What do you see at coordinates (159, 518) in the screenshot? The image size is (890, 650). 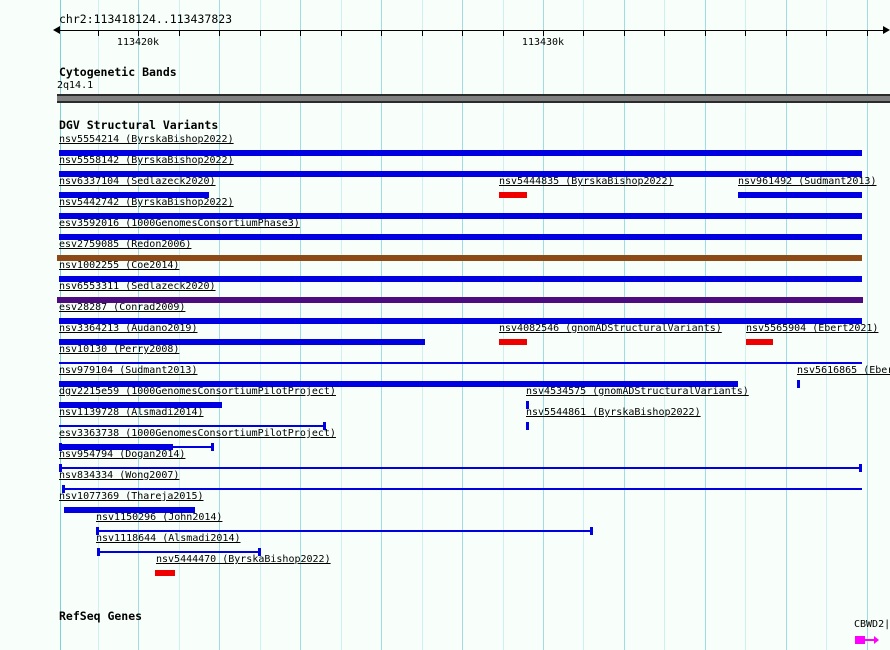 I see `variant-label: nsv1150296 (John2014)` at bounding box center [159, 518].